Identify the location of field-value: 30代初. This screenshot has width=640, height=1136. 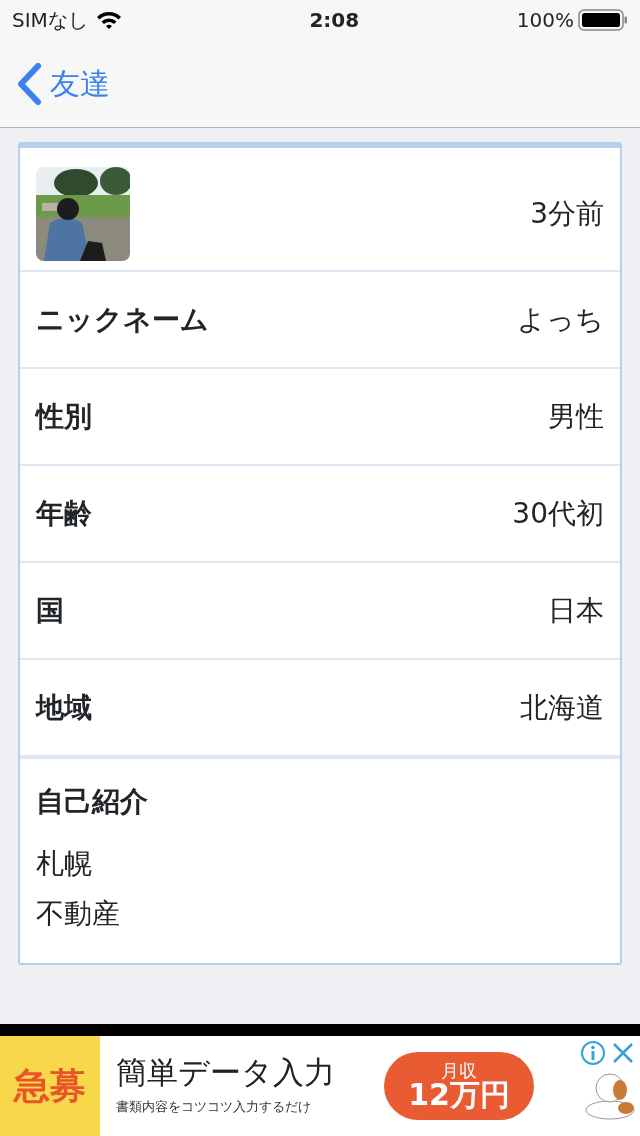
(558, 513).